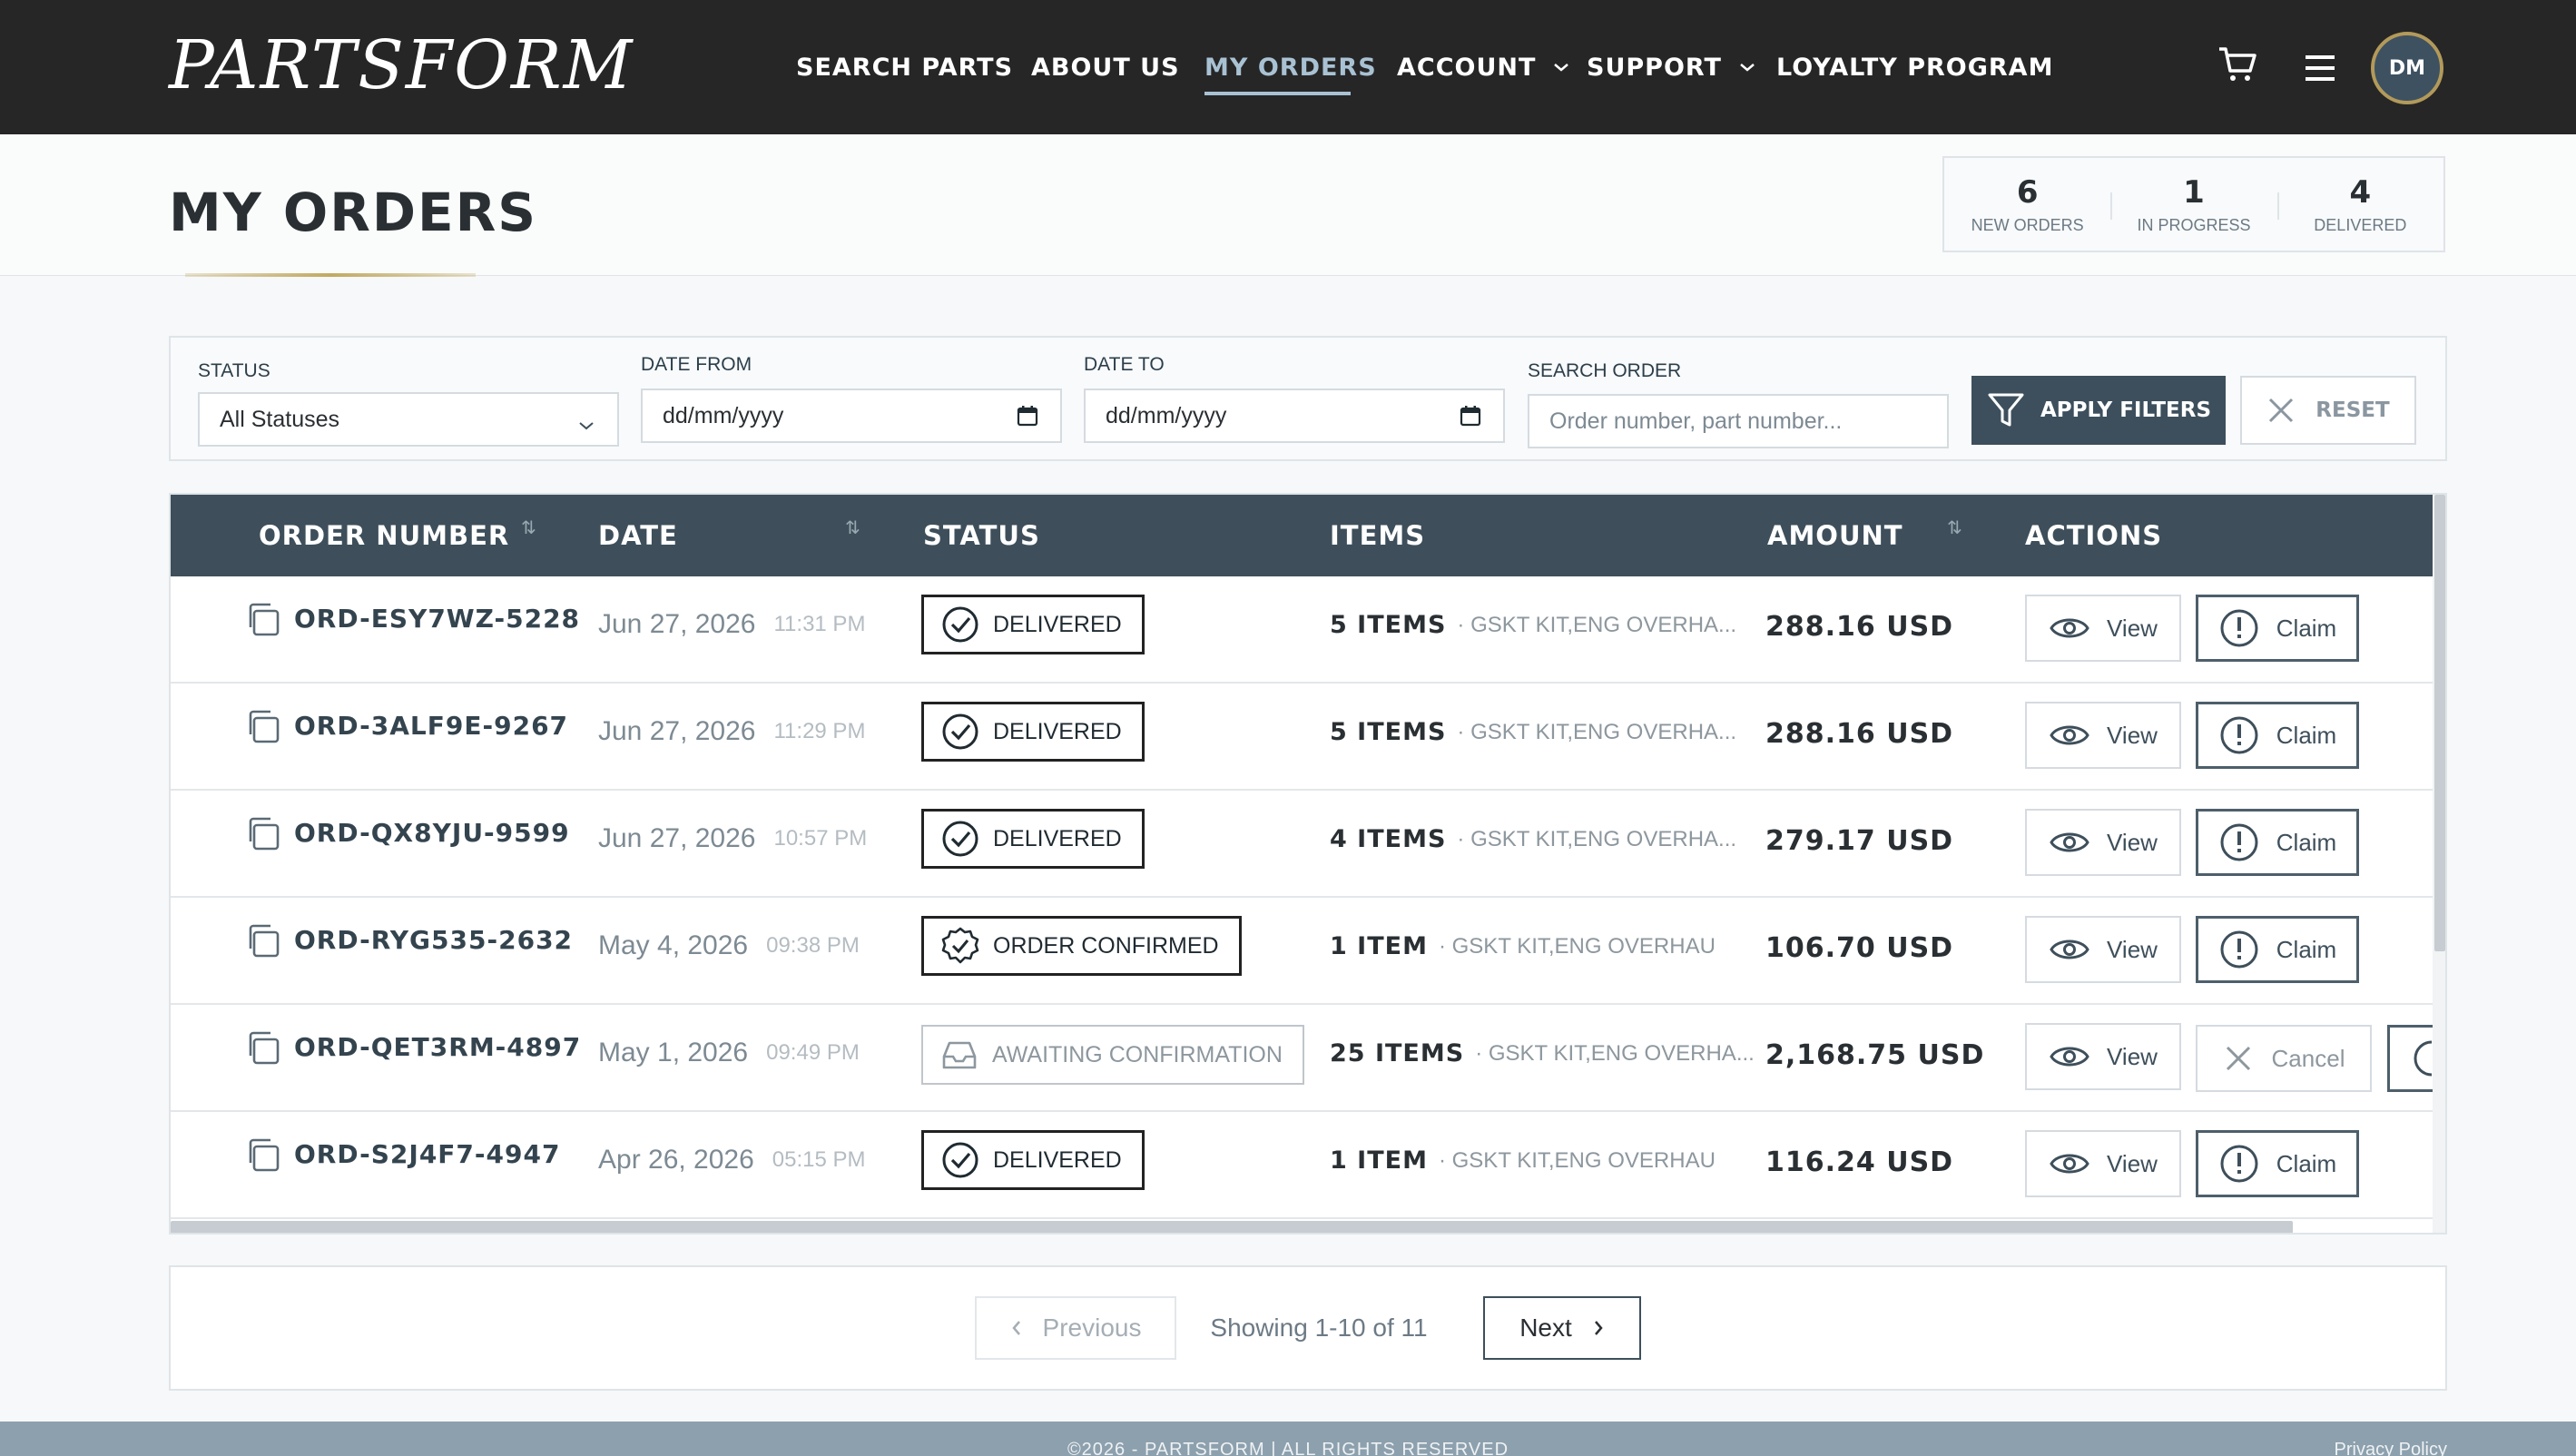 This screenshot has width=2576, height=1456. I want to click on order-number-text: ORD-ESY7WZ-5228, so click(437, 619).